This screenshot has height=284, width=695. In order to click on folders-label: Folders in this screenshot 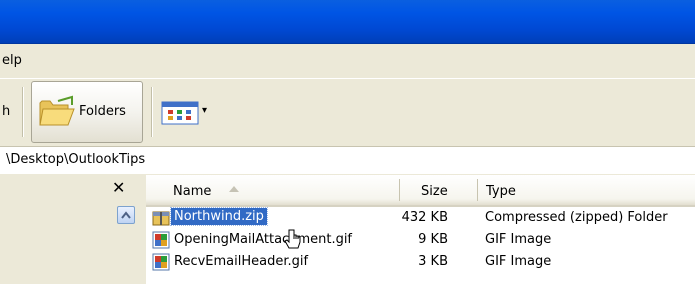, I will do `click(102, 111)`.